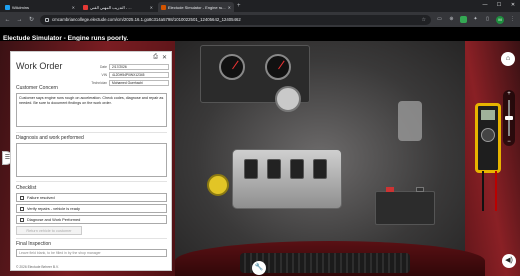 Image resolution: width=520 pixels, height=276 pixels. What do you see at coordinates (488, 115) in the screenshot?
I see `multimeter-display` at bounding box center [488, 115].